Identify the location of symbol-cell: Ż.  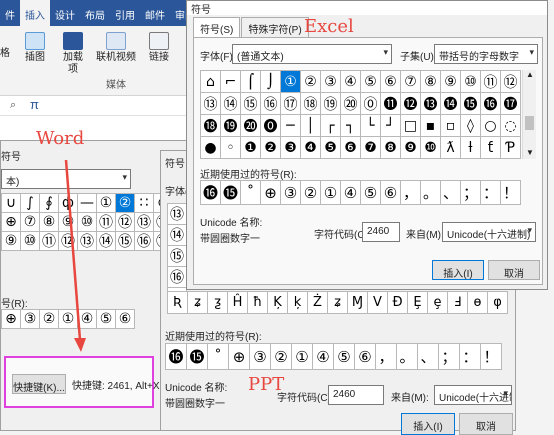
(318, 303).